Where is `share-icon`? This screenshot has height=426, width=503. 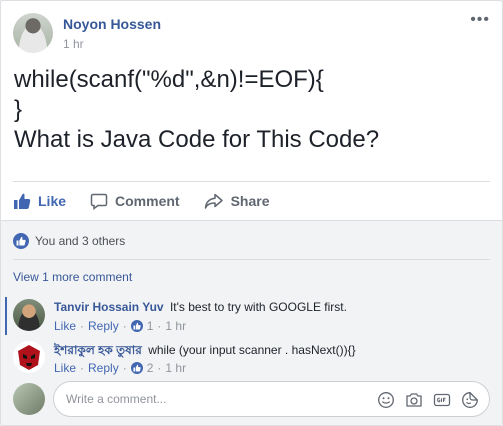
share-icon is located at coordinates (214, 201).